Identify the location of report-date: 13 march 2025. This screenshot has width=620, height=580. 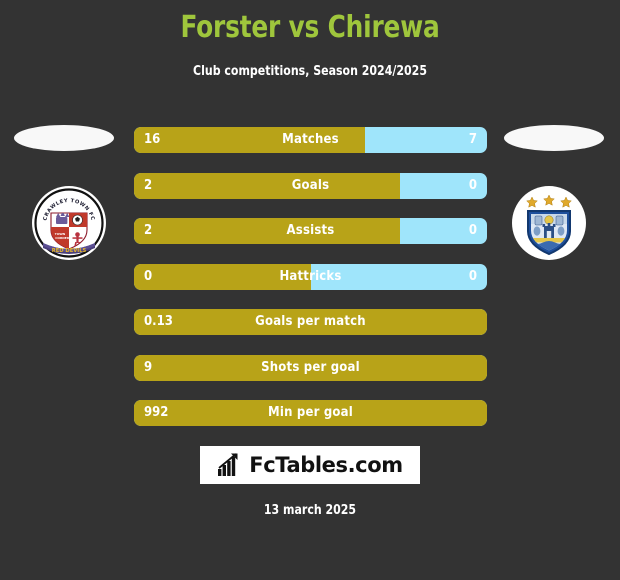
(310, 510).